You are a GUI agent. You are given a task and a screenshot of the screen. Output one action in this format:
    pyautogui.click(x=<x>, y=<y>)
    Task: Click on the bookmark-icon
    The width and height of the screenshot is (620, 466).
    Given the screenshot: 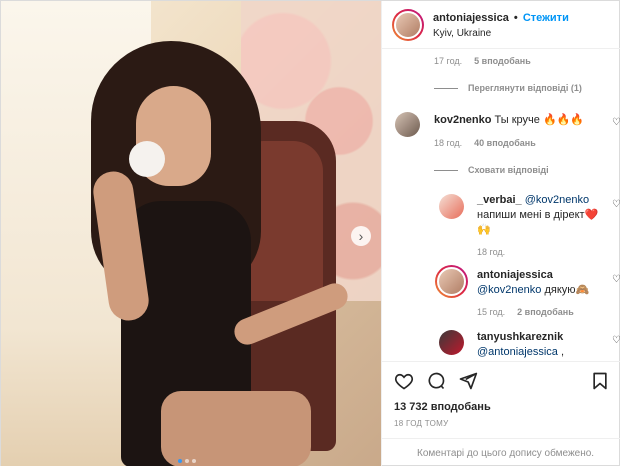 What is the action you would take?
    pyautogui.click(x=600, y=381)
    